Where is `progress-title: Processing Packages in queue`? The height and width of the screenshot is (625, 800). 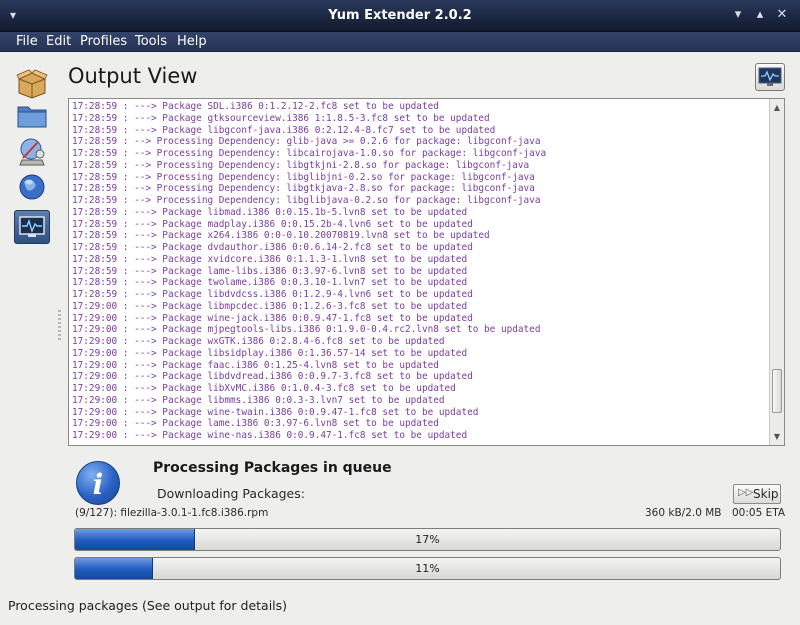
progress-title: Processing Packages in queue is located at coordinates (272, 468).